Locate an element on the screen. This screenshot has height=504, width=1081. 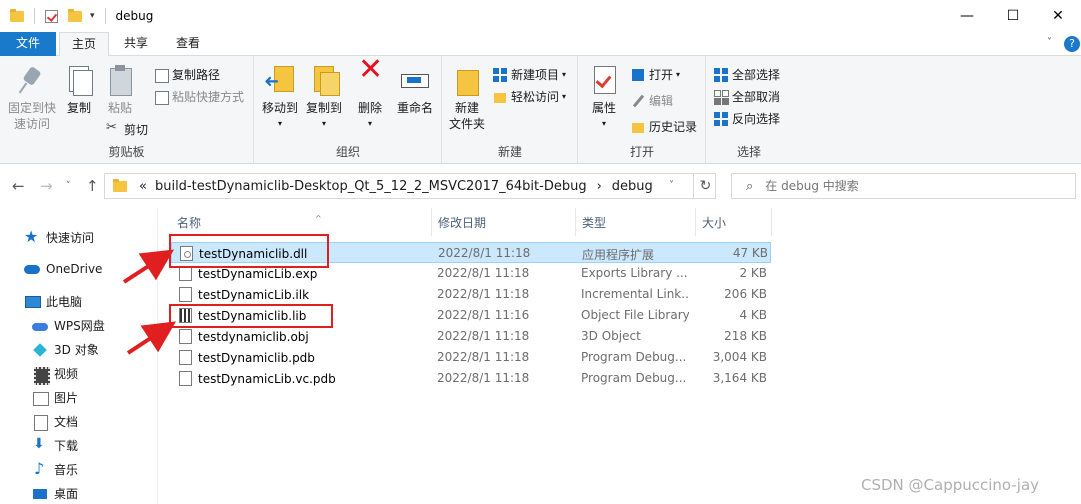
nav-item-label: 此电脑 is located at coordinates (64, 302).